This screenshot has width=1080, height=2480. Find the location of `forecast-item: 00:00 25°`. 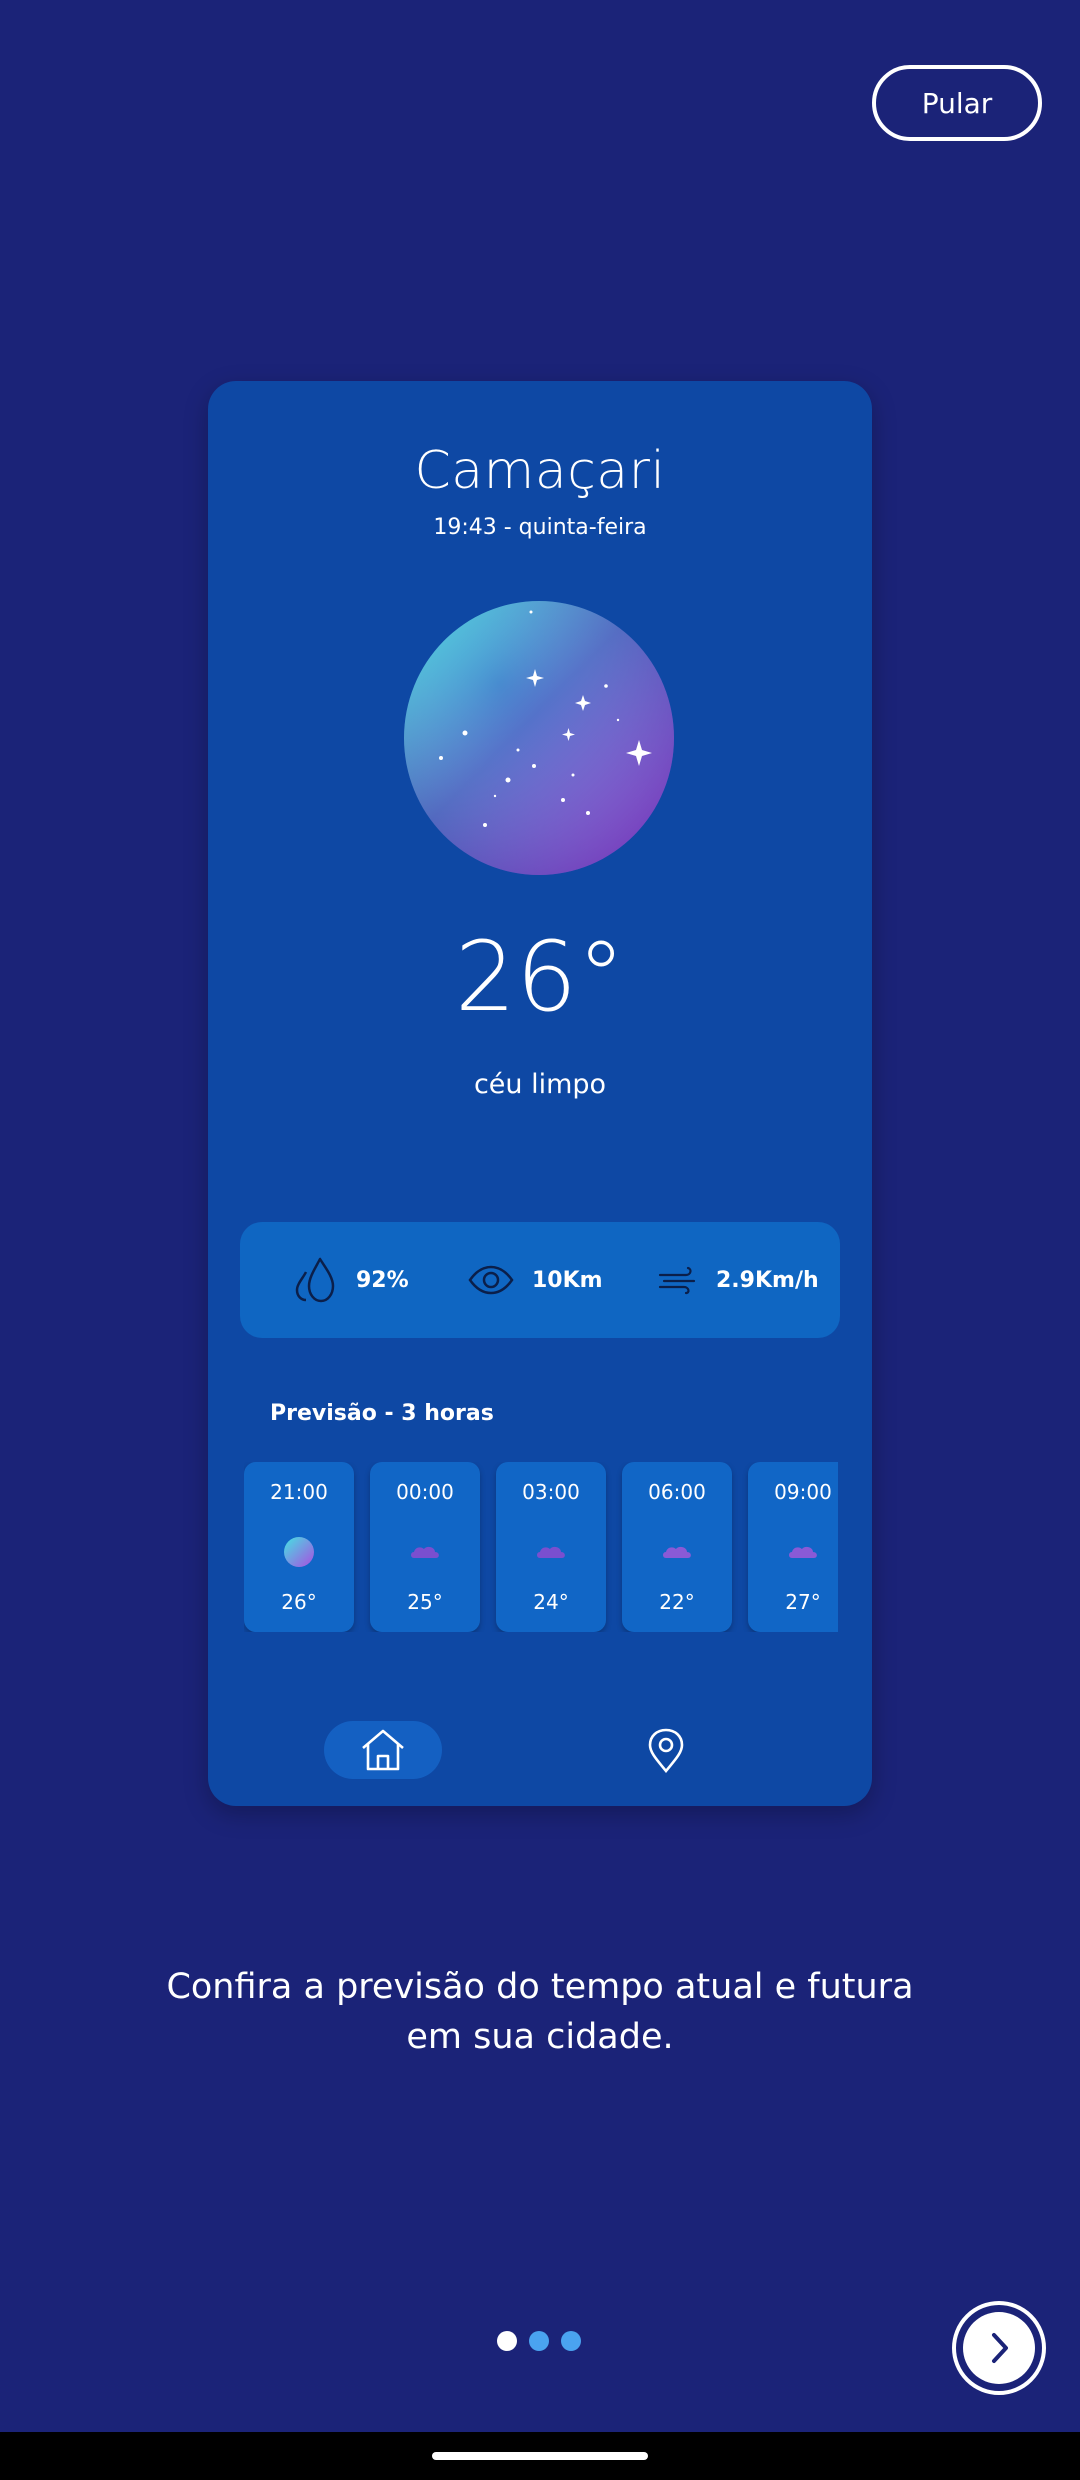

forecast-item: 00:00 25° is located at coordinates (425, 1547).